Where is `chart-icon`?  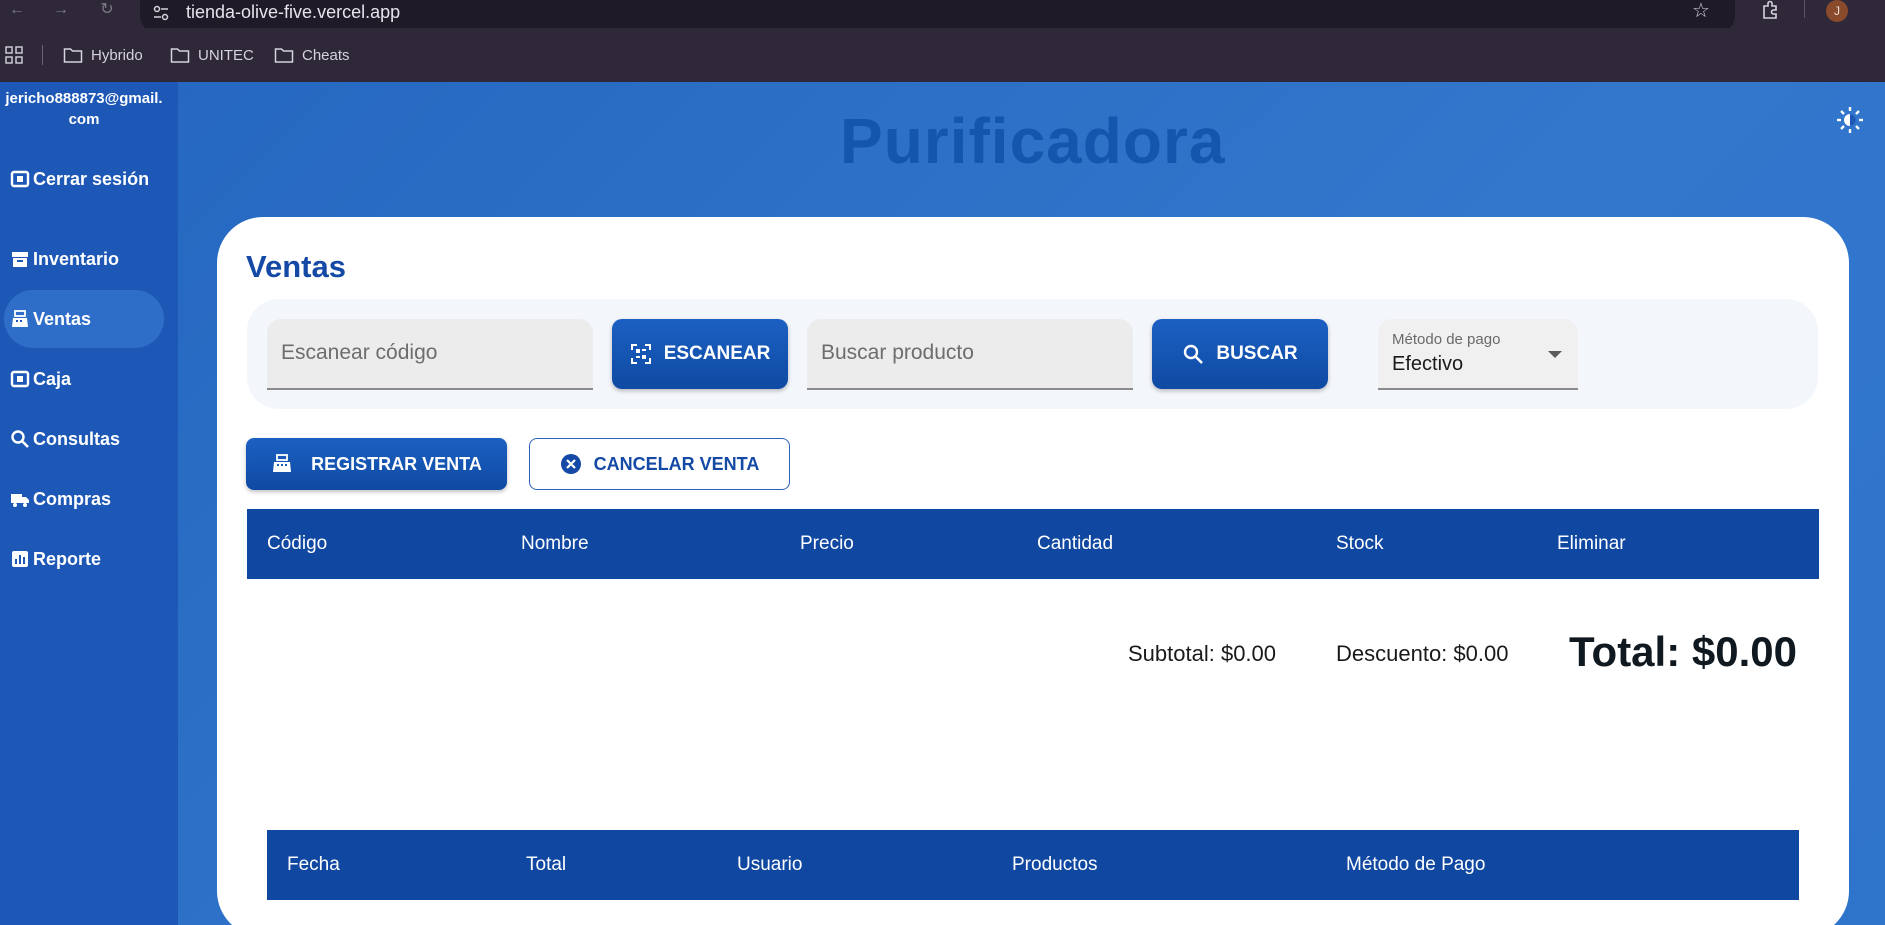 chart-icon is located at coordinates (20, 559).